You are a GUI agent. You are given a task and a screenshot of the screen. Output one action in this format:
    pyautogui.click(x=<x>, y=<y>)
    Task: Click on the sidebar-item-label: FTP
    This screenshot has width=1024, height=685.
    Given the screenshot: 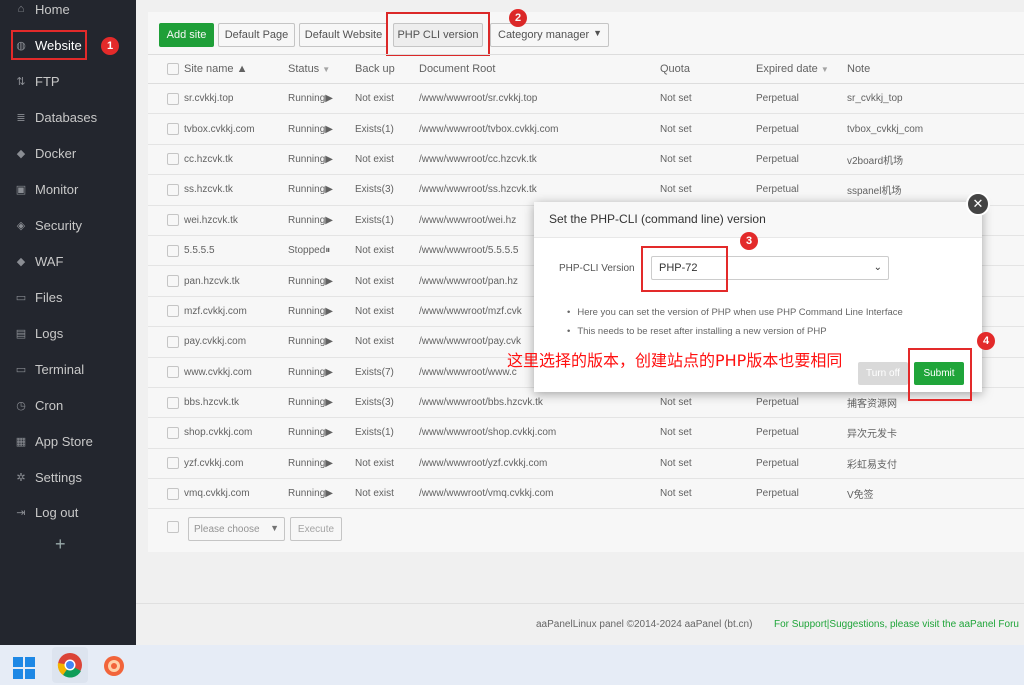 What is the action you would take?
    pyautogui.click(x=47, y=81)
    